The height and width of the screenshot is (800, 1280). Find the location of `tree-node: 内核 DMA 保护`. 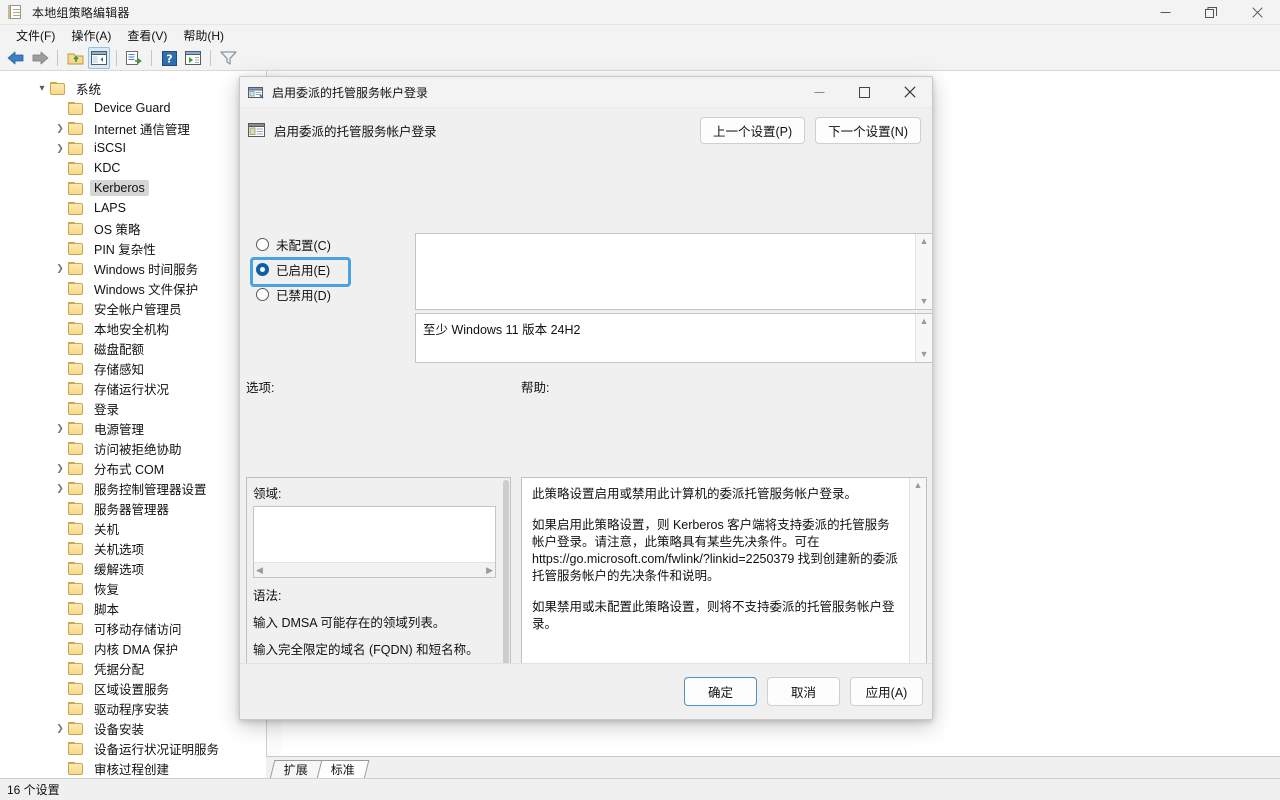

tree-node: 内核 DMA 保护 is located at coordinates (133, 648).